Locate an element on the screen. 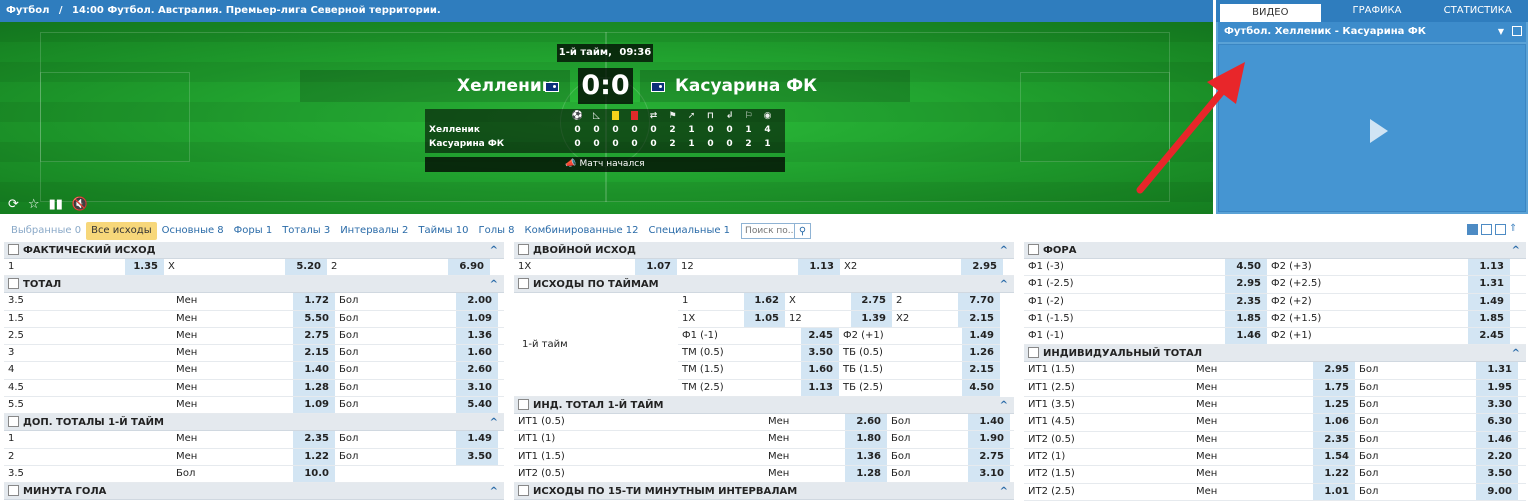 The height and width of the screenshot is (501, 1528). market-group-header: ДВОЙНОЙ ИСХОД ^ is located at coordinates (764, 250).